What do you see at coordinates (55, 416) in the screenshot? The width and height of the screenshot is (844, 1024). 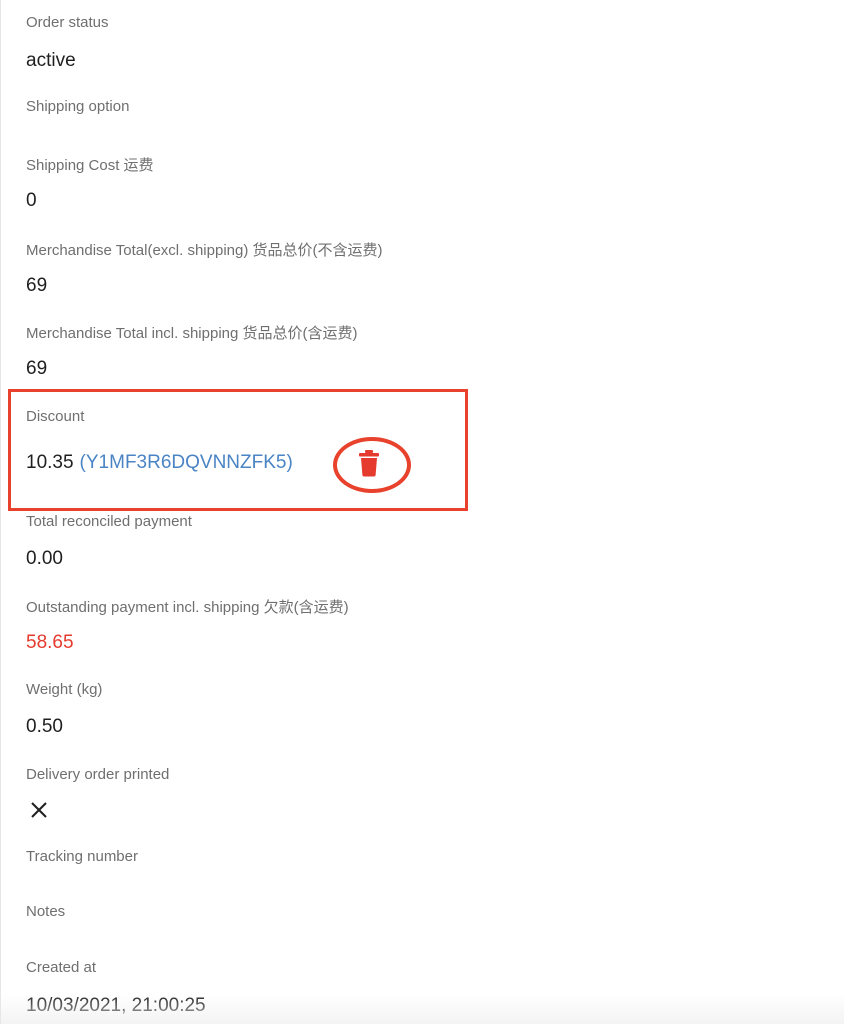 I see `discount-label: Discount` at bounding box center [55, 416].